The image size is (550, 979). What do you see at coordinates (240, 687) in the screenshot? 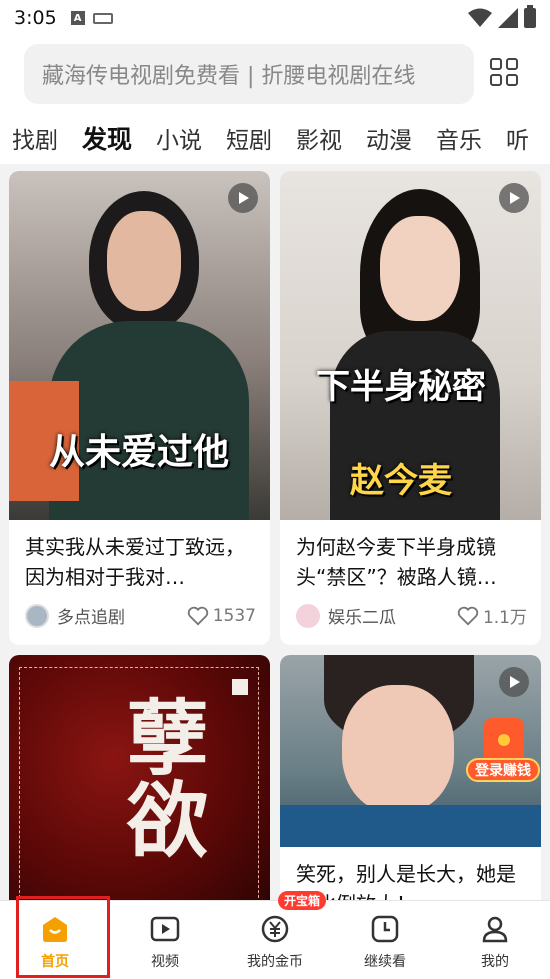
I see `bookmark-icon` at bounding box center [240, 687].